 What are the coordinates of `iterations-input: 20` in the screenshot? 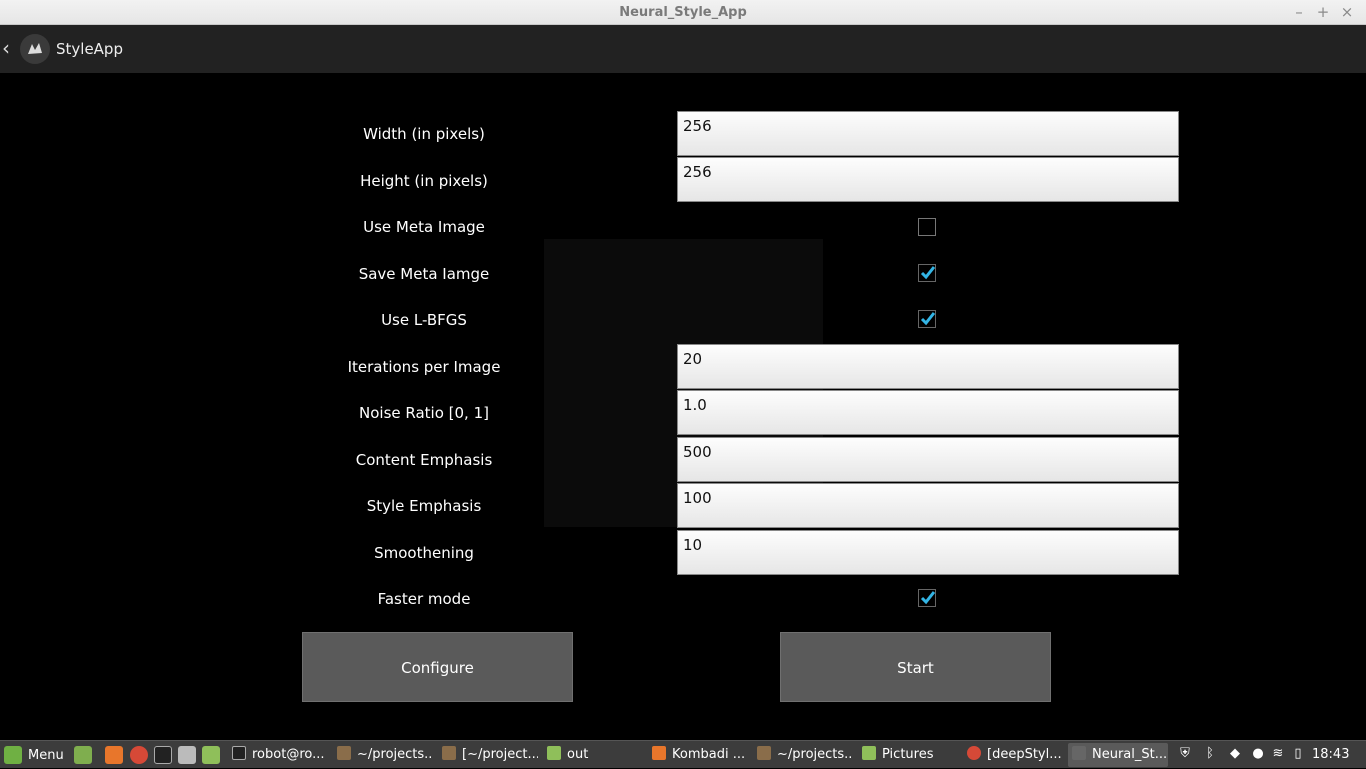 It's located at (928, 366).